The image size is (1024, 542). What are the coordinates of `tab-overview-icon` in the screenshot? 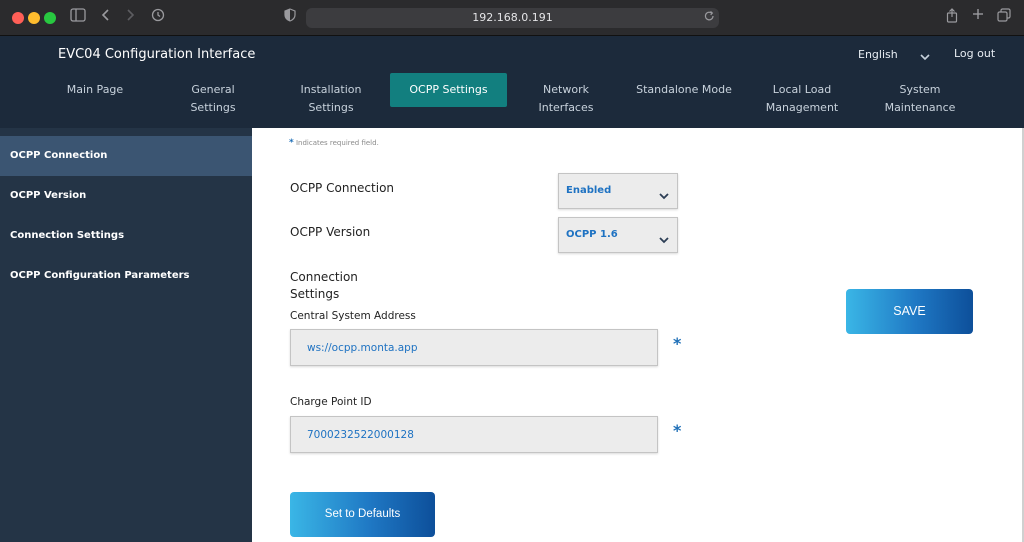 It's located at (1004, 15).